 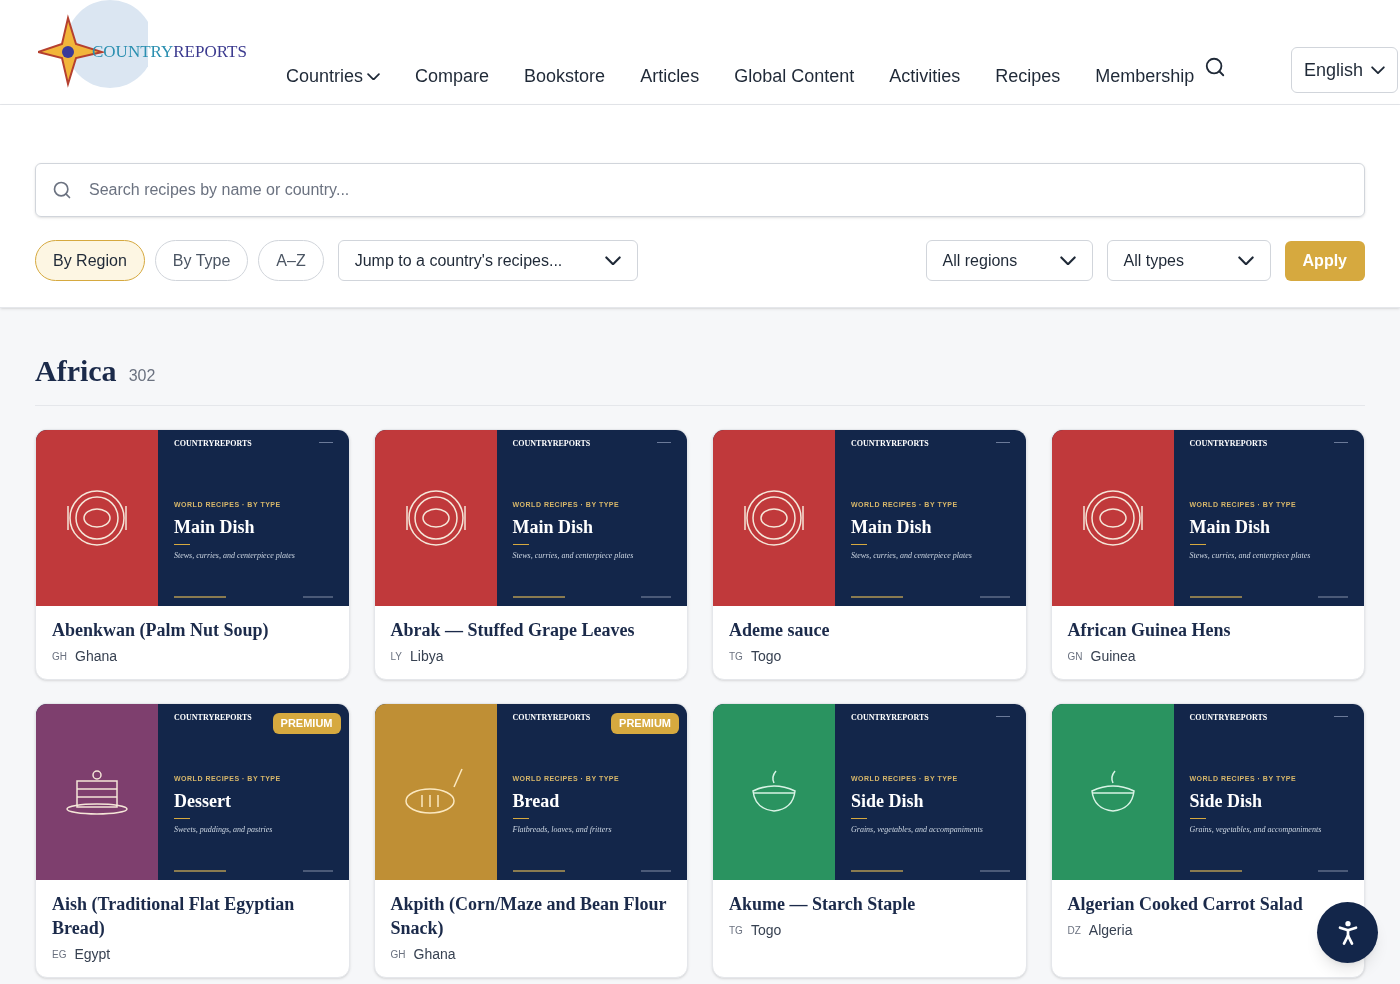 I want to click on cover-subtitle: Sweets, puddings, and pastries, so click(x=224, y=829).